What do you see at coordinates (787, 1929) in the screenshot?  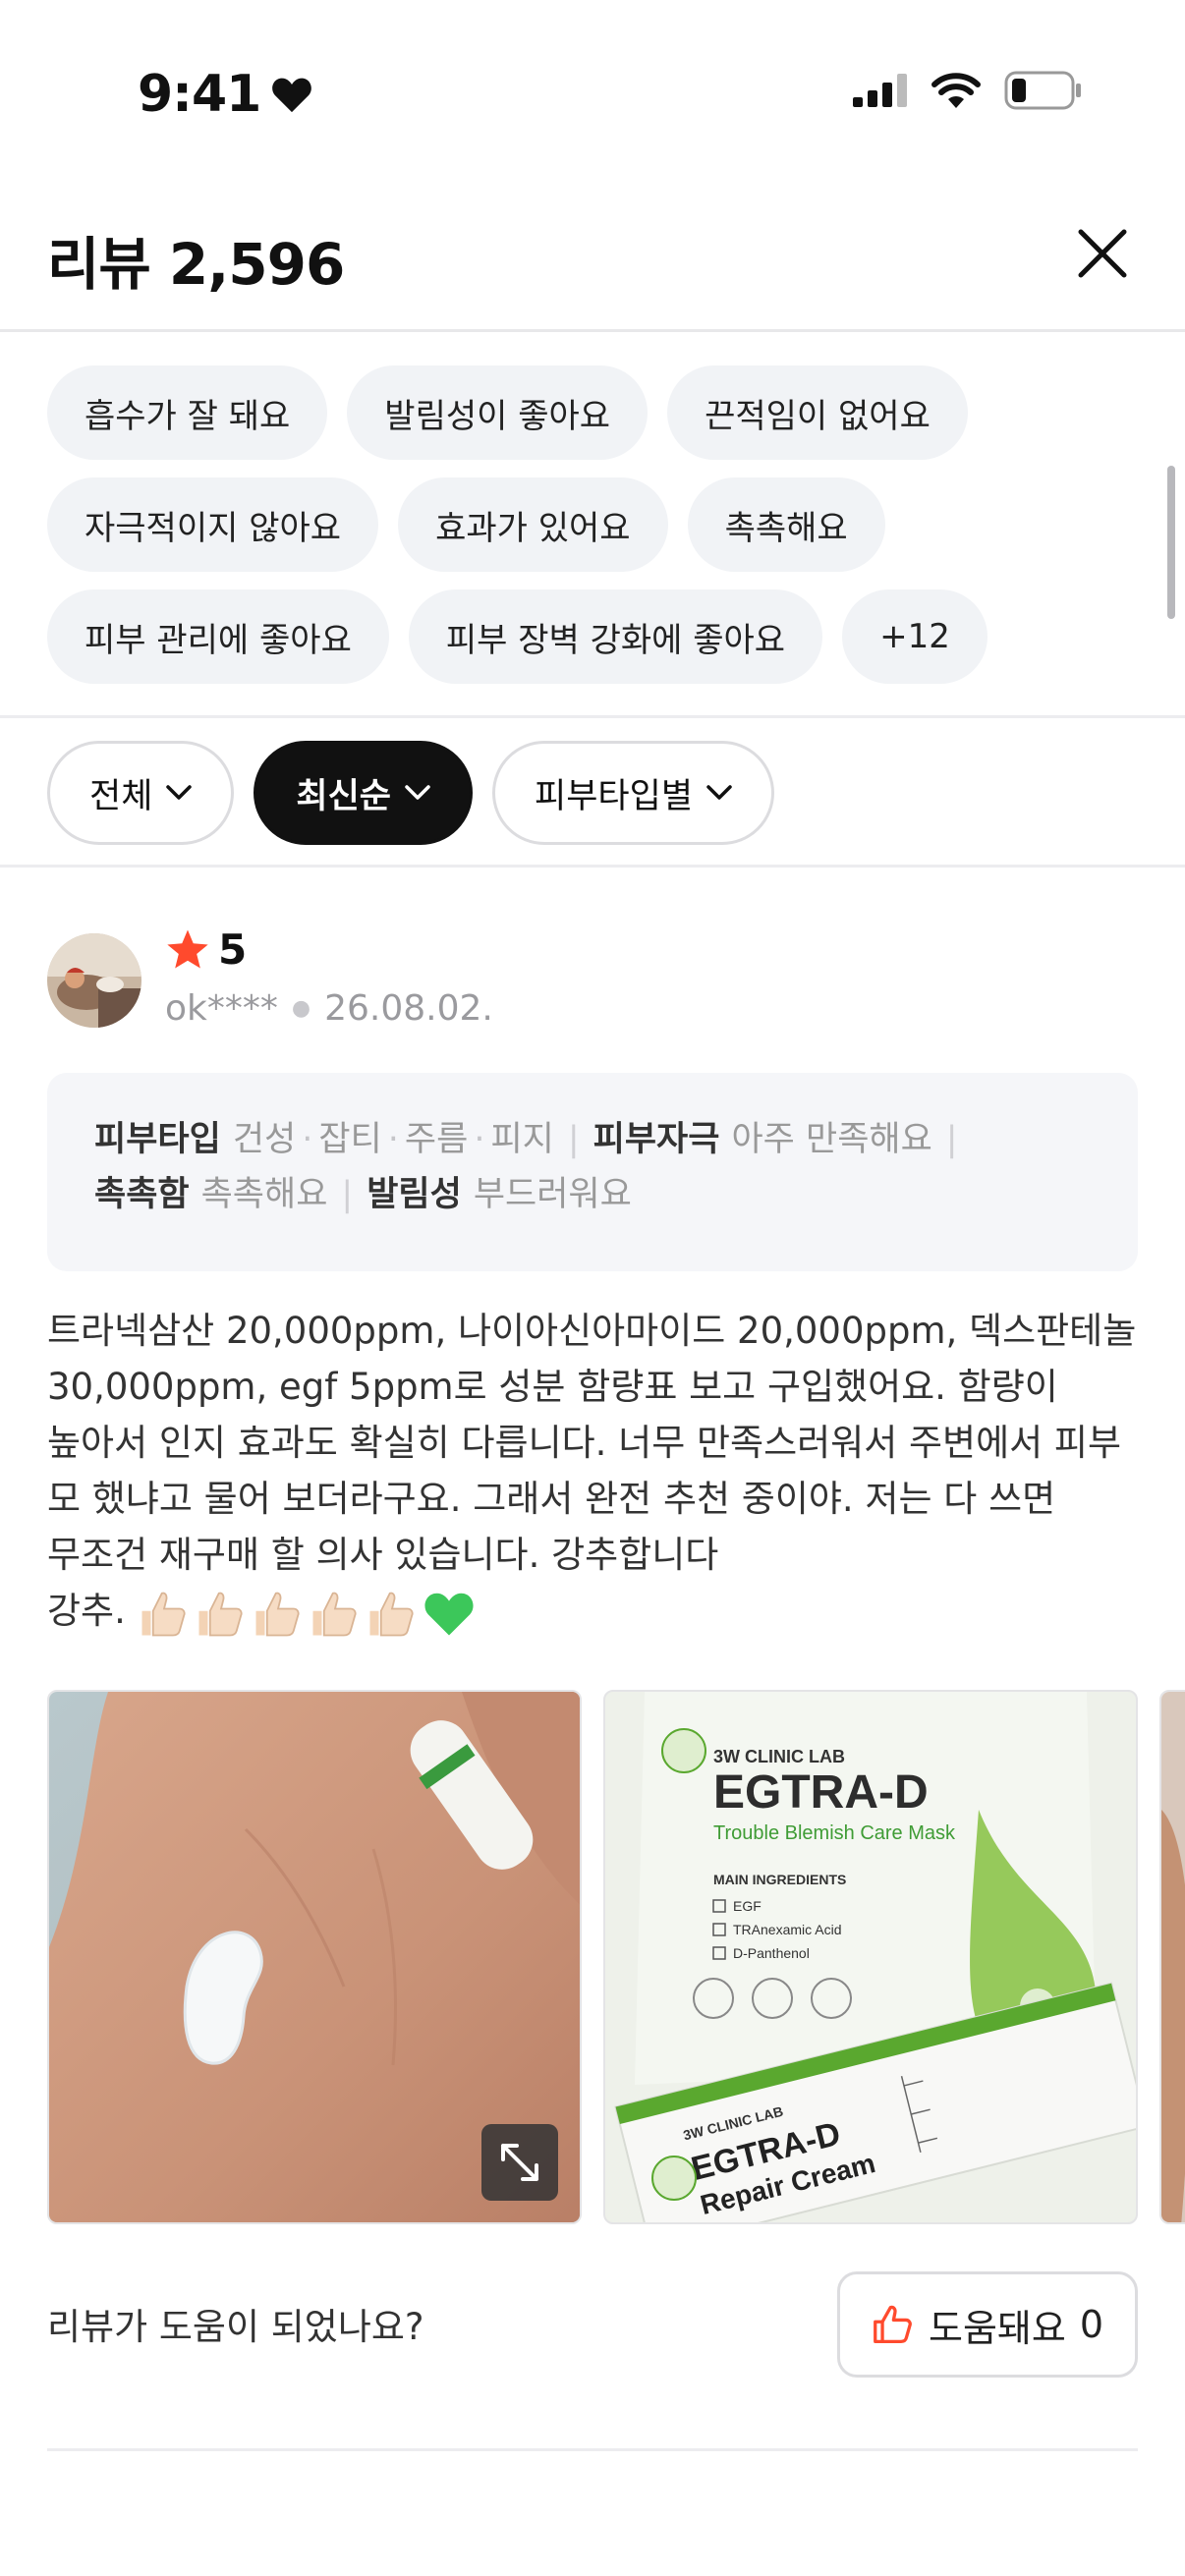 I see `svg-text: TRAnexamic Acid` at bounding box center [787, 1929].